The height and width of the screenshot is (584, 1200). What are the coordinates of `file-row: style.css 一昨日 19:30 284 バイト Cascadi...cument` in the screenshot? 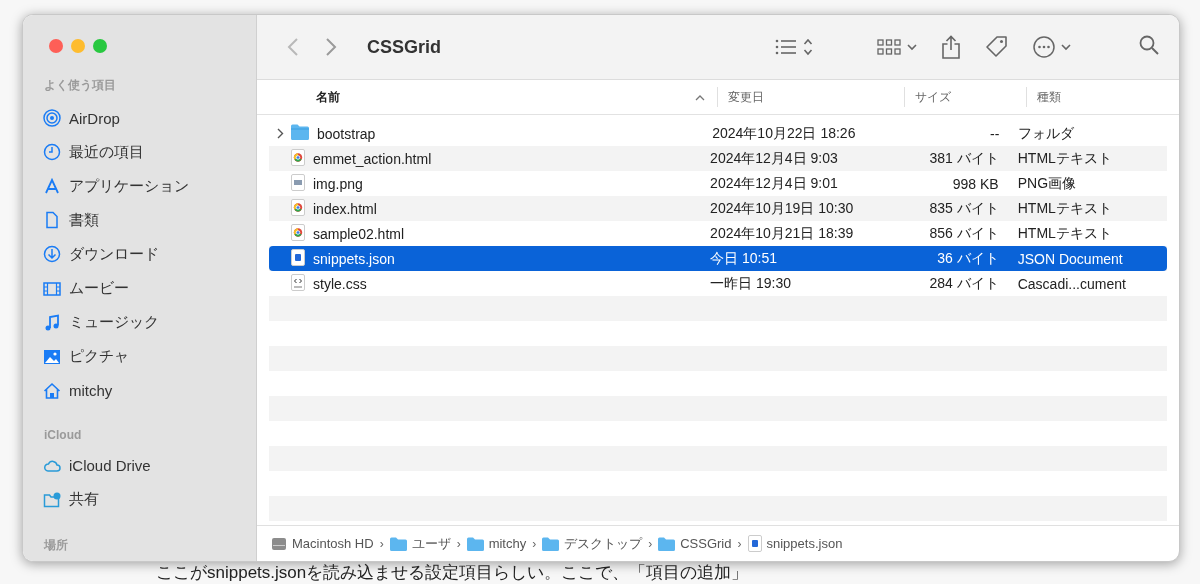 It's located at (718, 283).